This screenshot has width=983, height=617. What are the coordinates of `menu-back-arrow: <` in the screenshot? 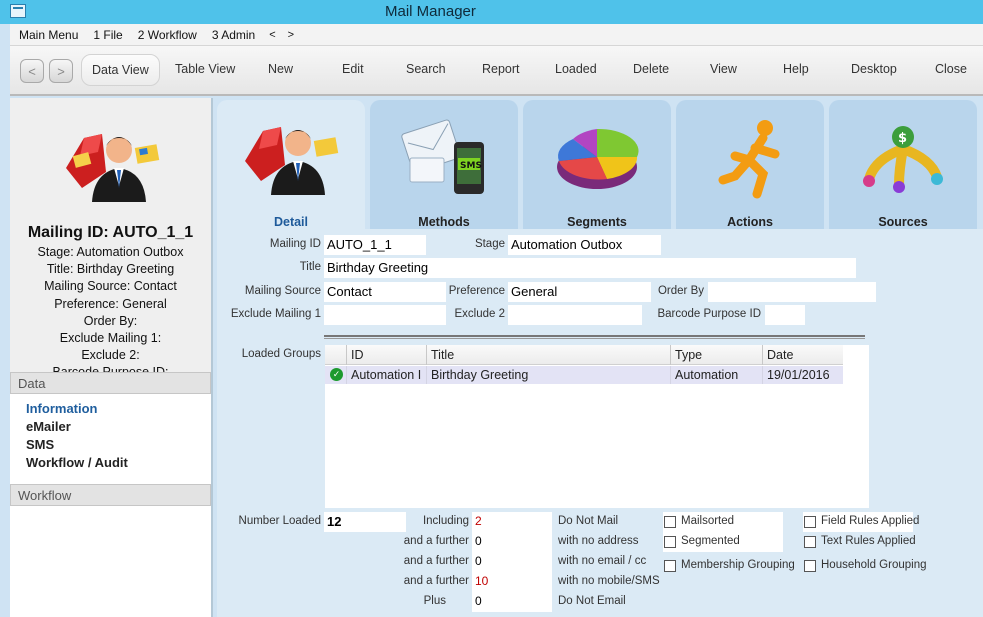 It's located at (272, 35).